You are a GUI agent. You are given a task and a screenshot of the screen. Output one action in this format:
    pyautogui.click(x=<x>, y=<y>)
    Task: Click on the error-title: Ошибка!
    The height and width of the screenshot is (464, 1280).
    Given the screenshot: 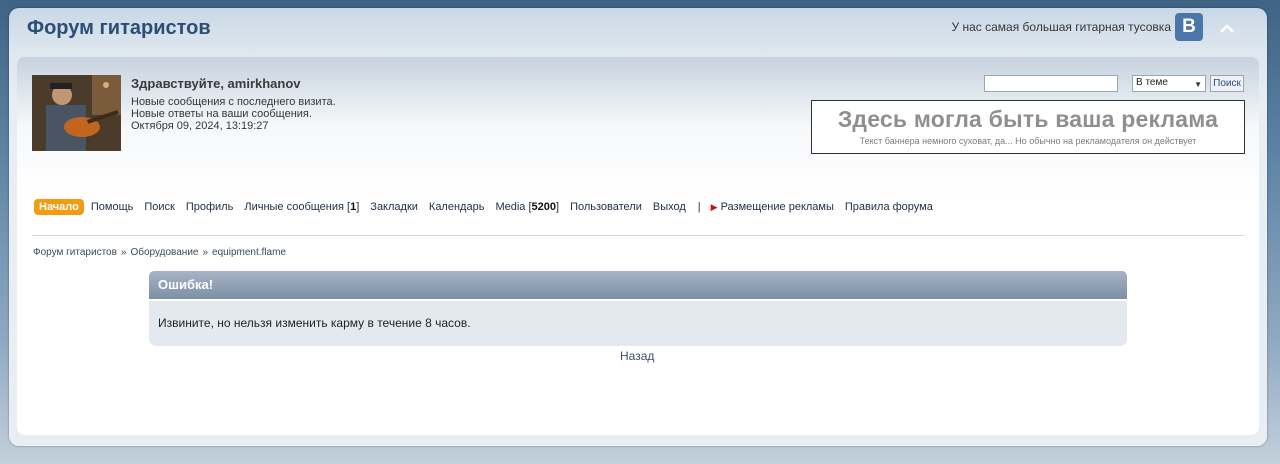 What is the action you would take?
    pyautogui.click(x=638, y=285)
    